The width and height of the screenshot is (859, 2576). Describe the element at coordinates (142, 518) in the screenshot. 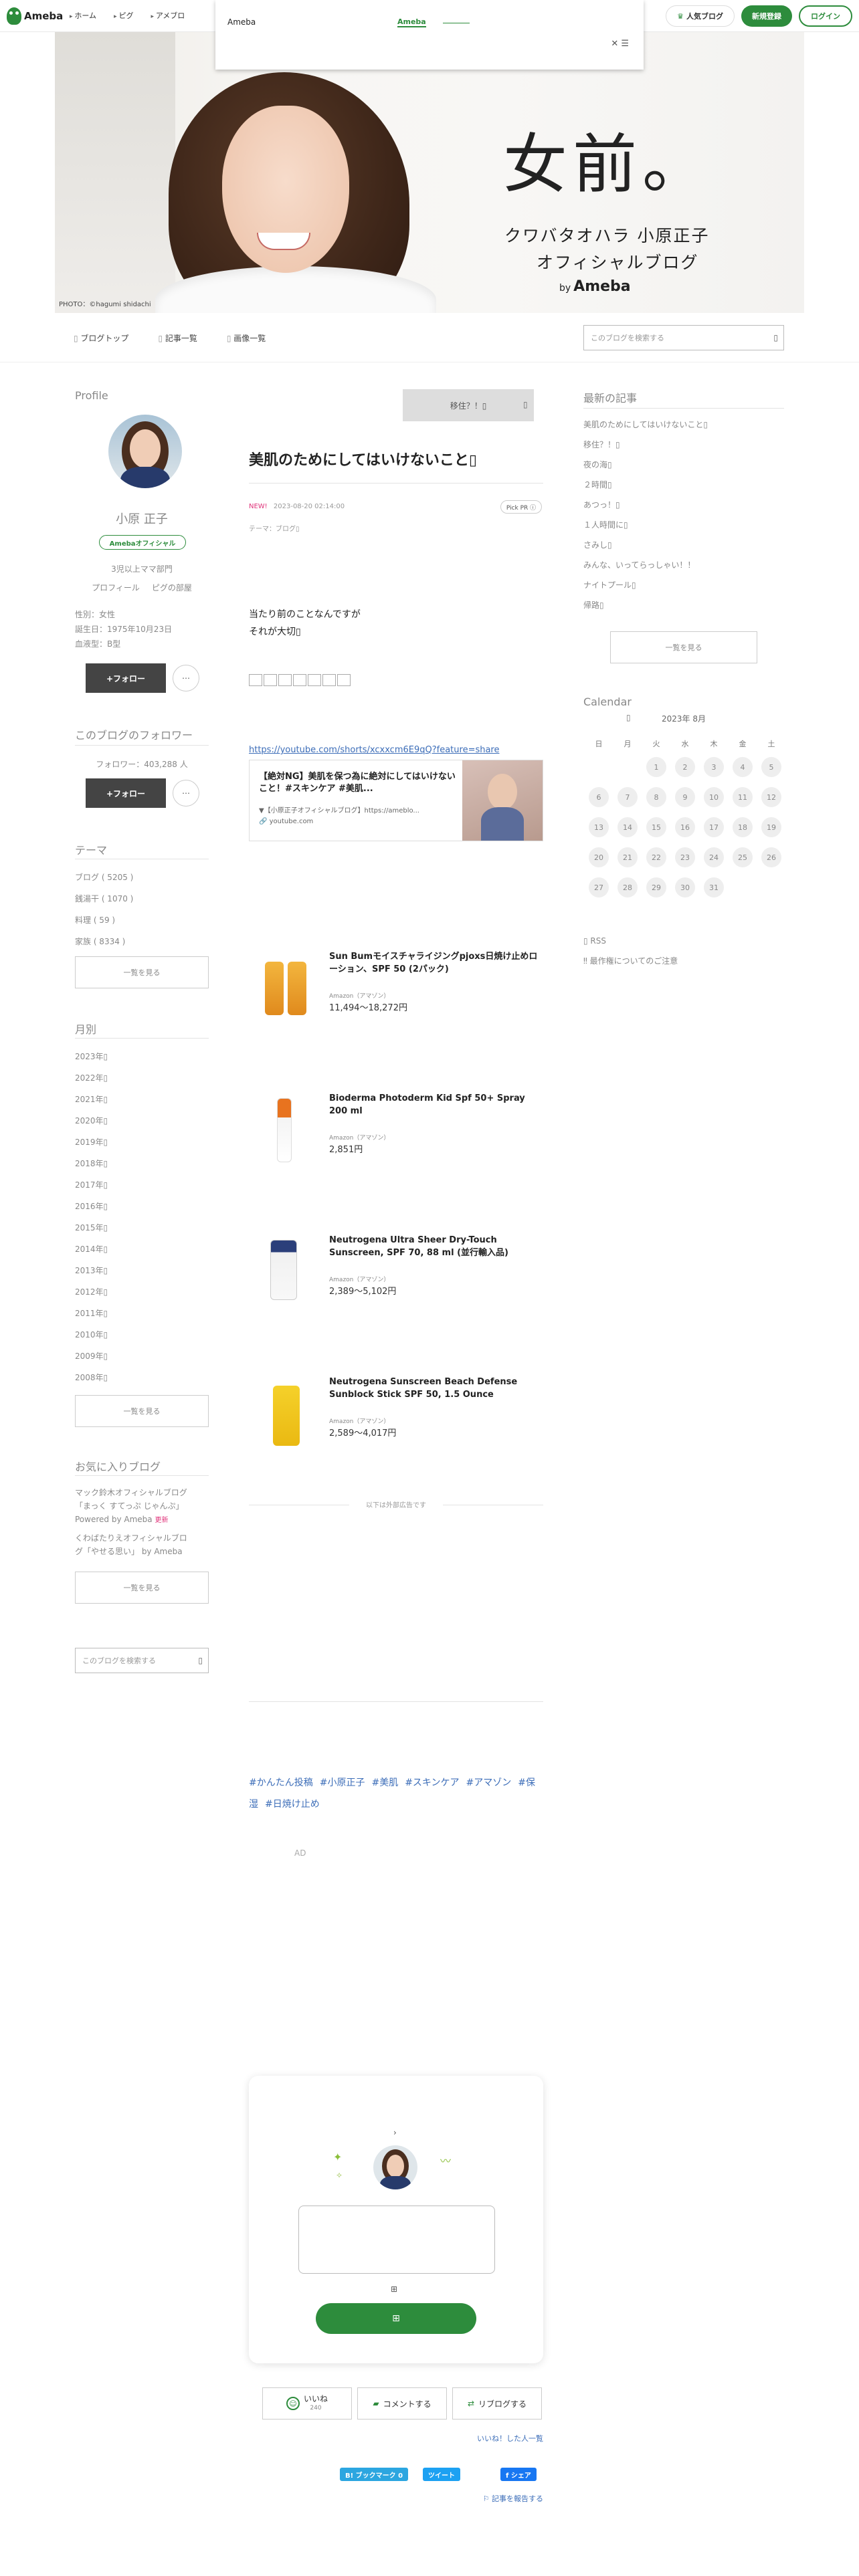

I see `profile-name: 小原 正子` at that location.